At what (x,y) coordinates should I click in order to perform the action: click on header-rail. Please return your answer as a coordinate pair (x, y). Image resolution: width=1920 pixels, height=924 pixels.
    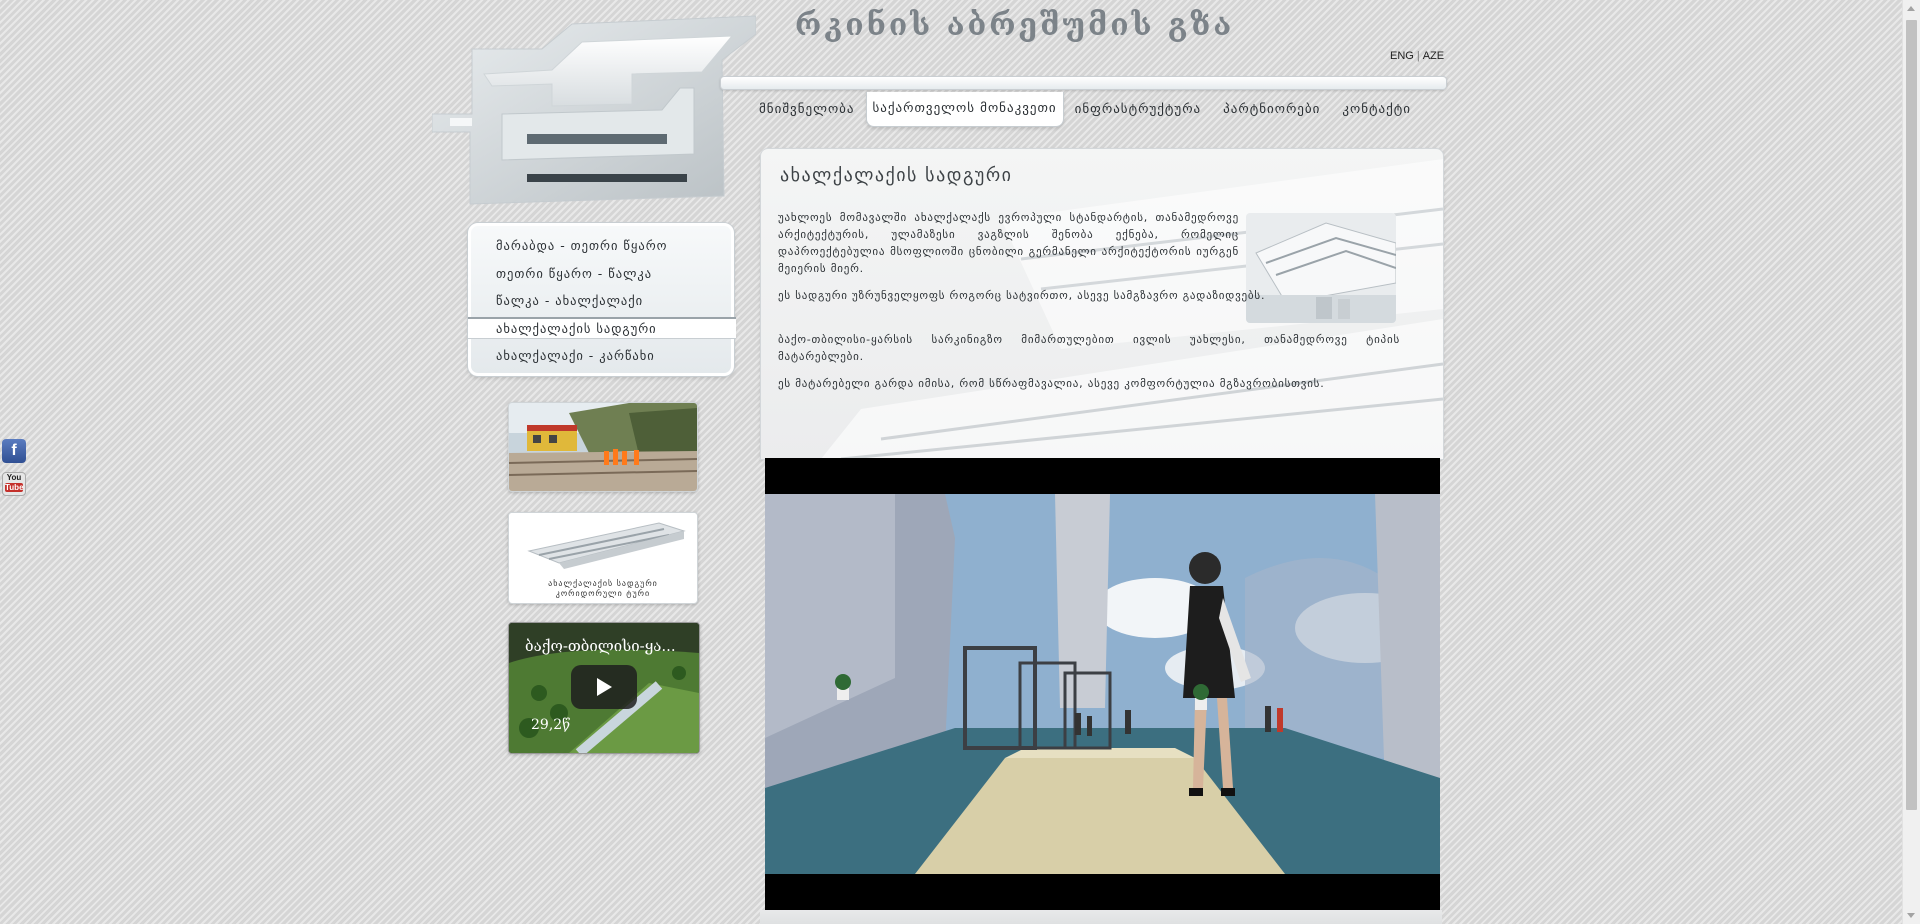
    Looking at the image, I should click on (1083, 83).